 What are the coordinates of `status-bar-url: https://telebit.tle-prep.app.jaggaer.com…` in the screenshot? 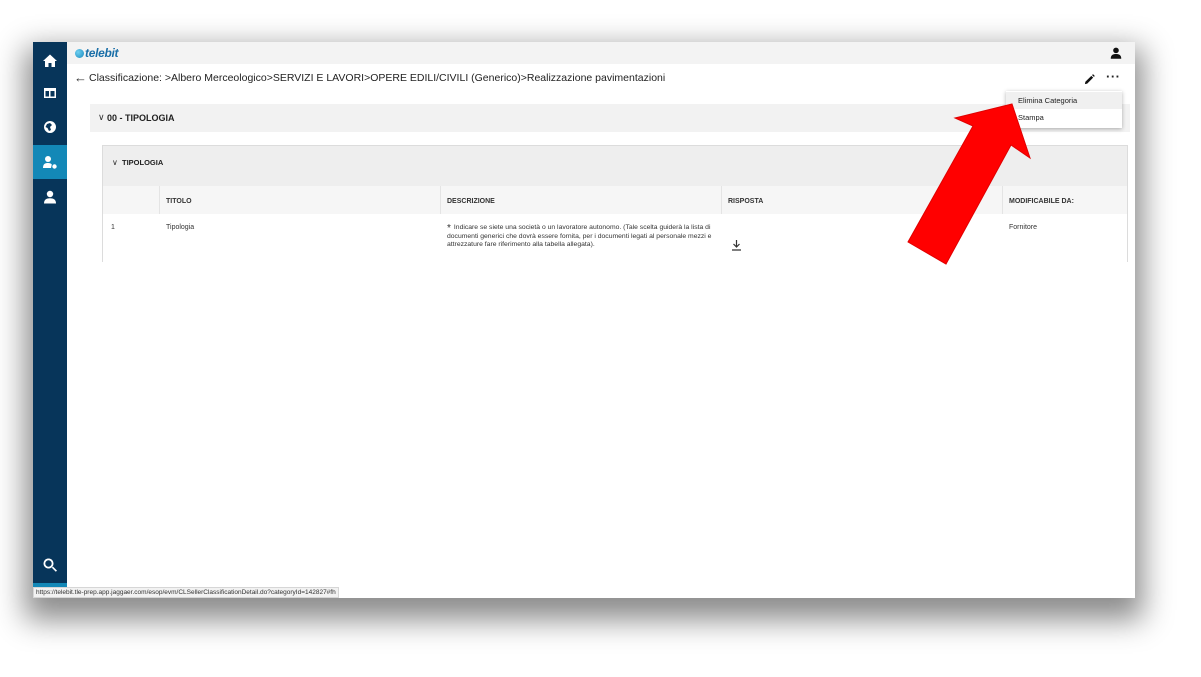 It's located at (186, 592).